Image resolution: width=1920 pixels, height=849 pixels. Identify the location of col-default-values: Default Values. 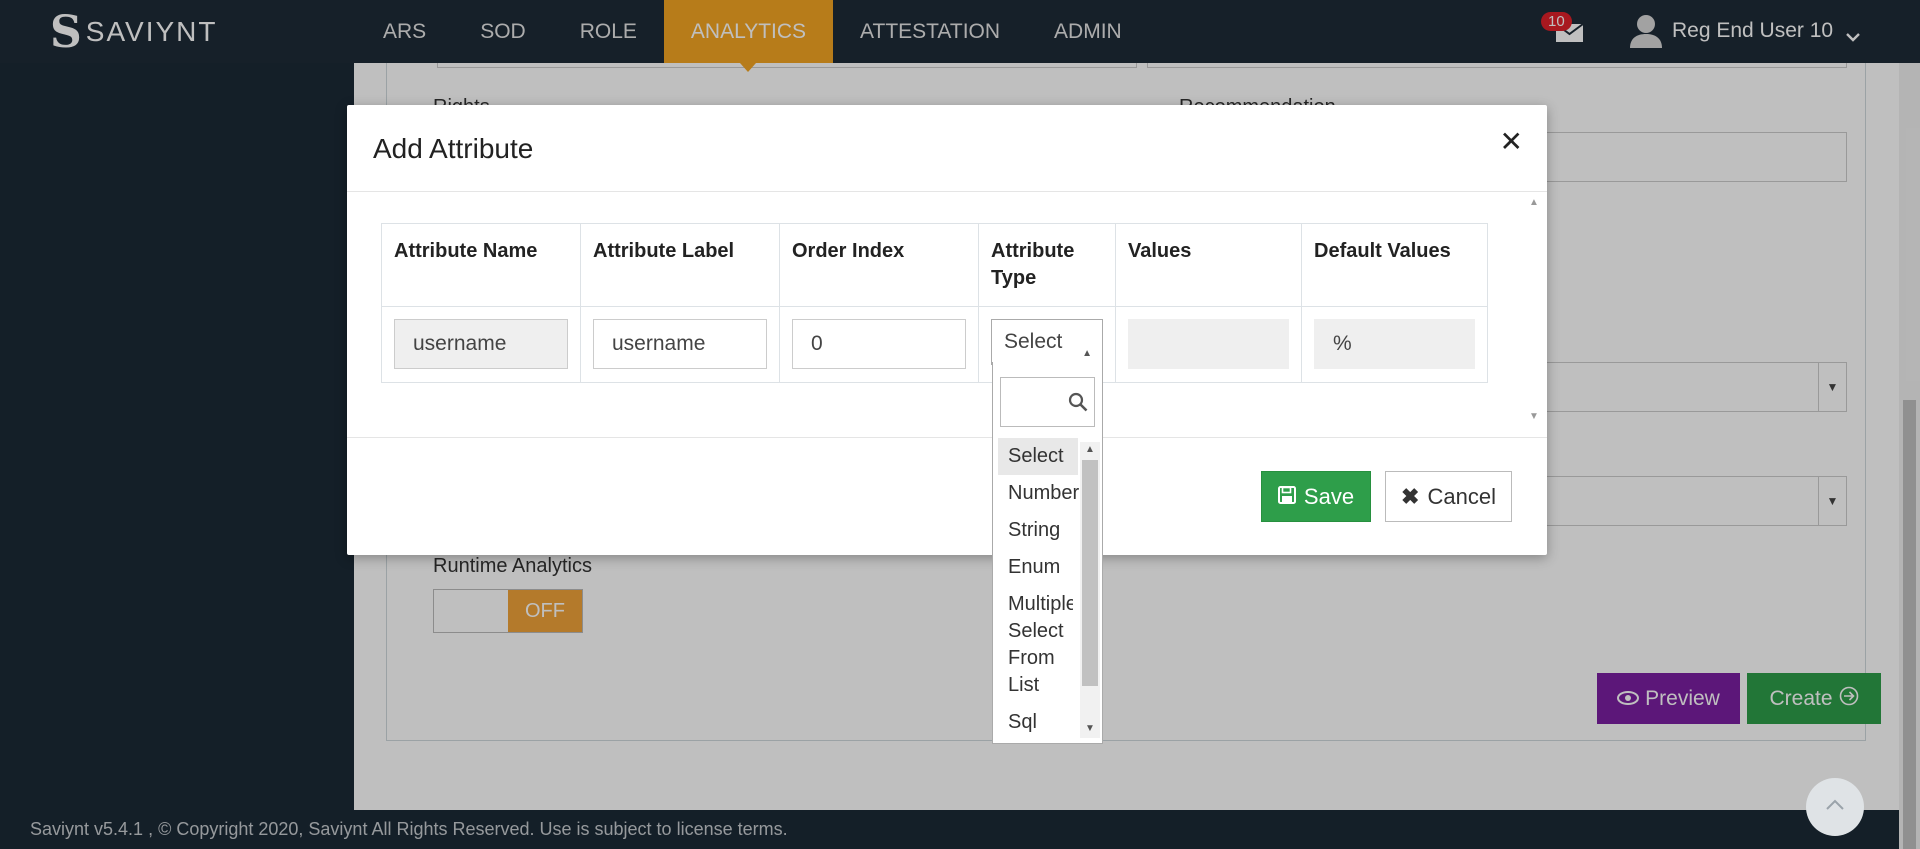
(1394, 265).